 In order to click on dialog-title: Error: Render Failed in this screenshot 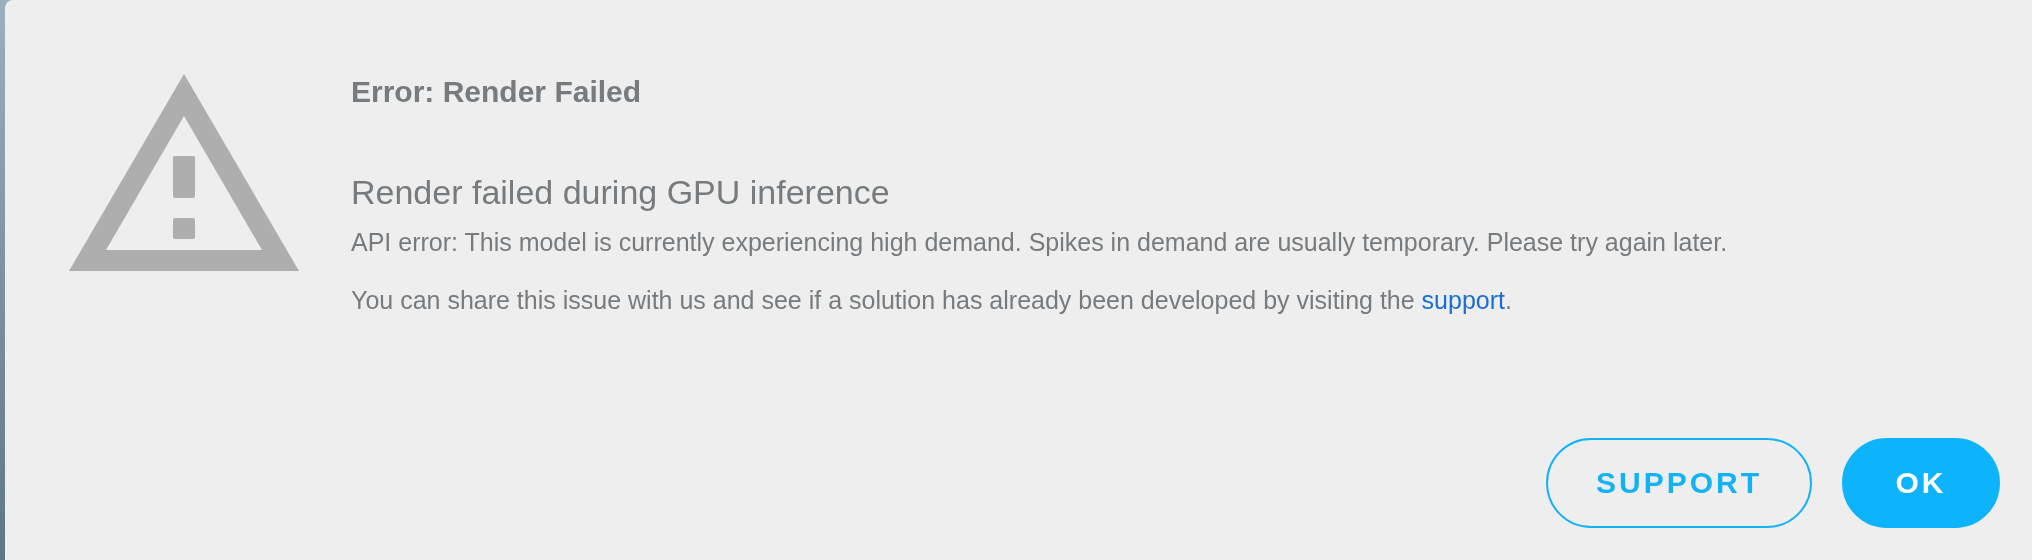, I will do `click(497, 92)`.